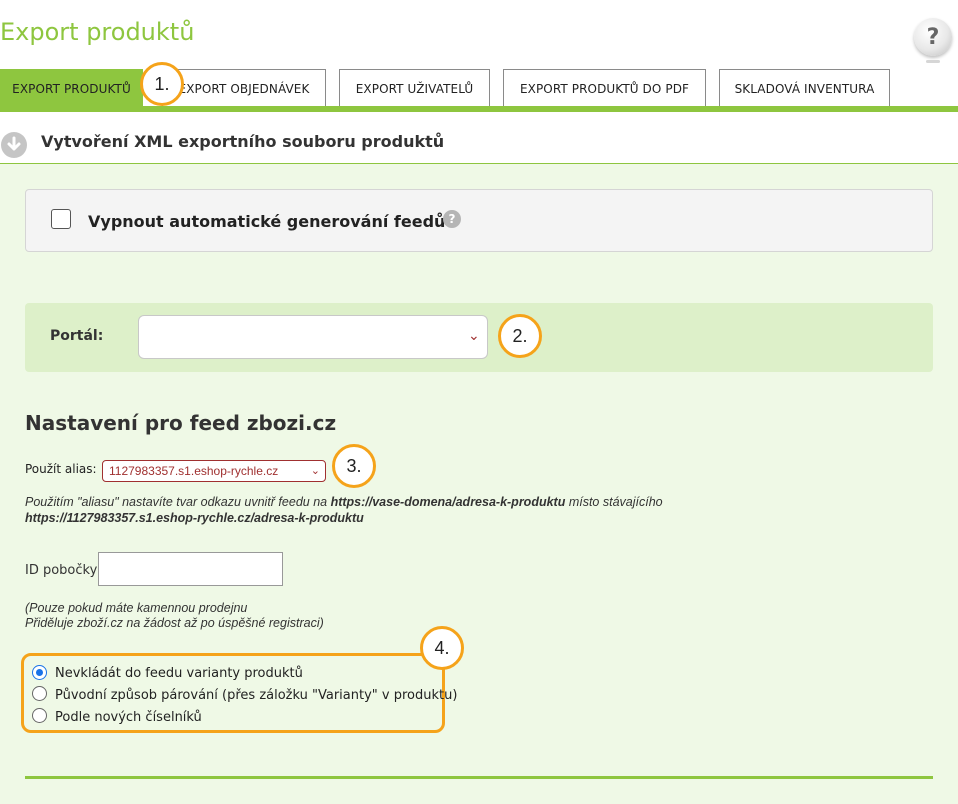  I want to click on step-badge-4: 4., so click(442, 648).